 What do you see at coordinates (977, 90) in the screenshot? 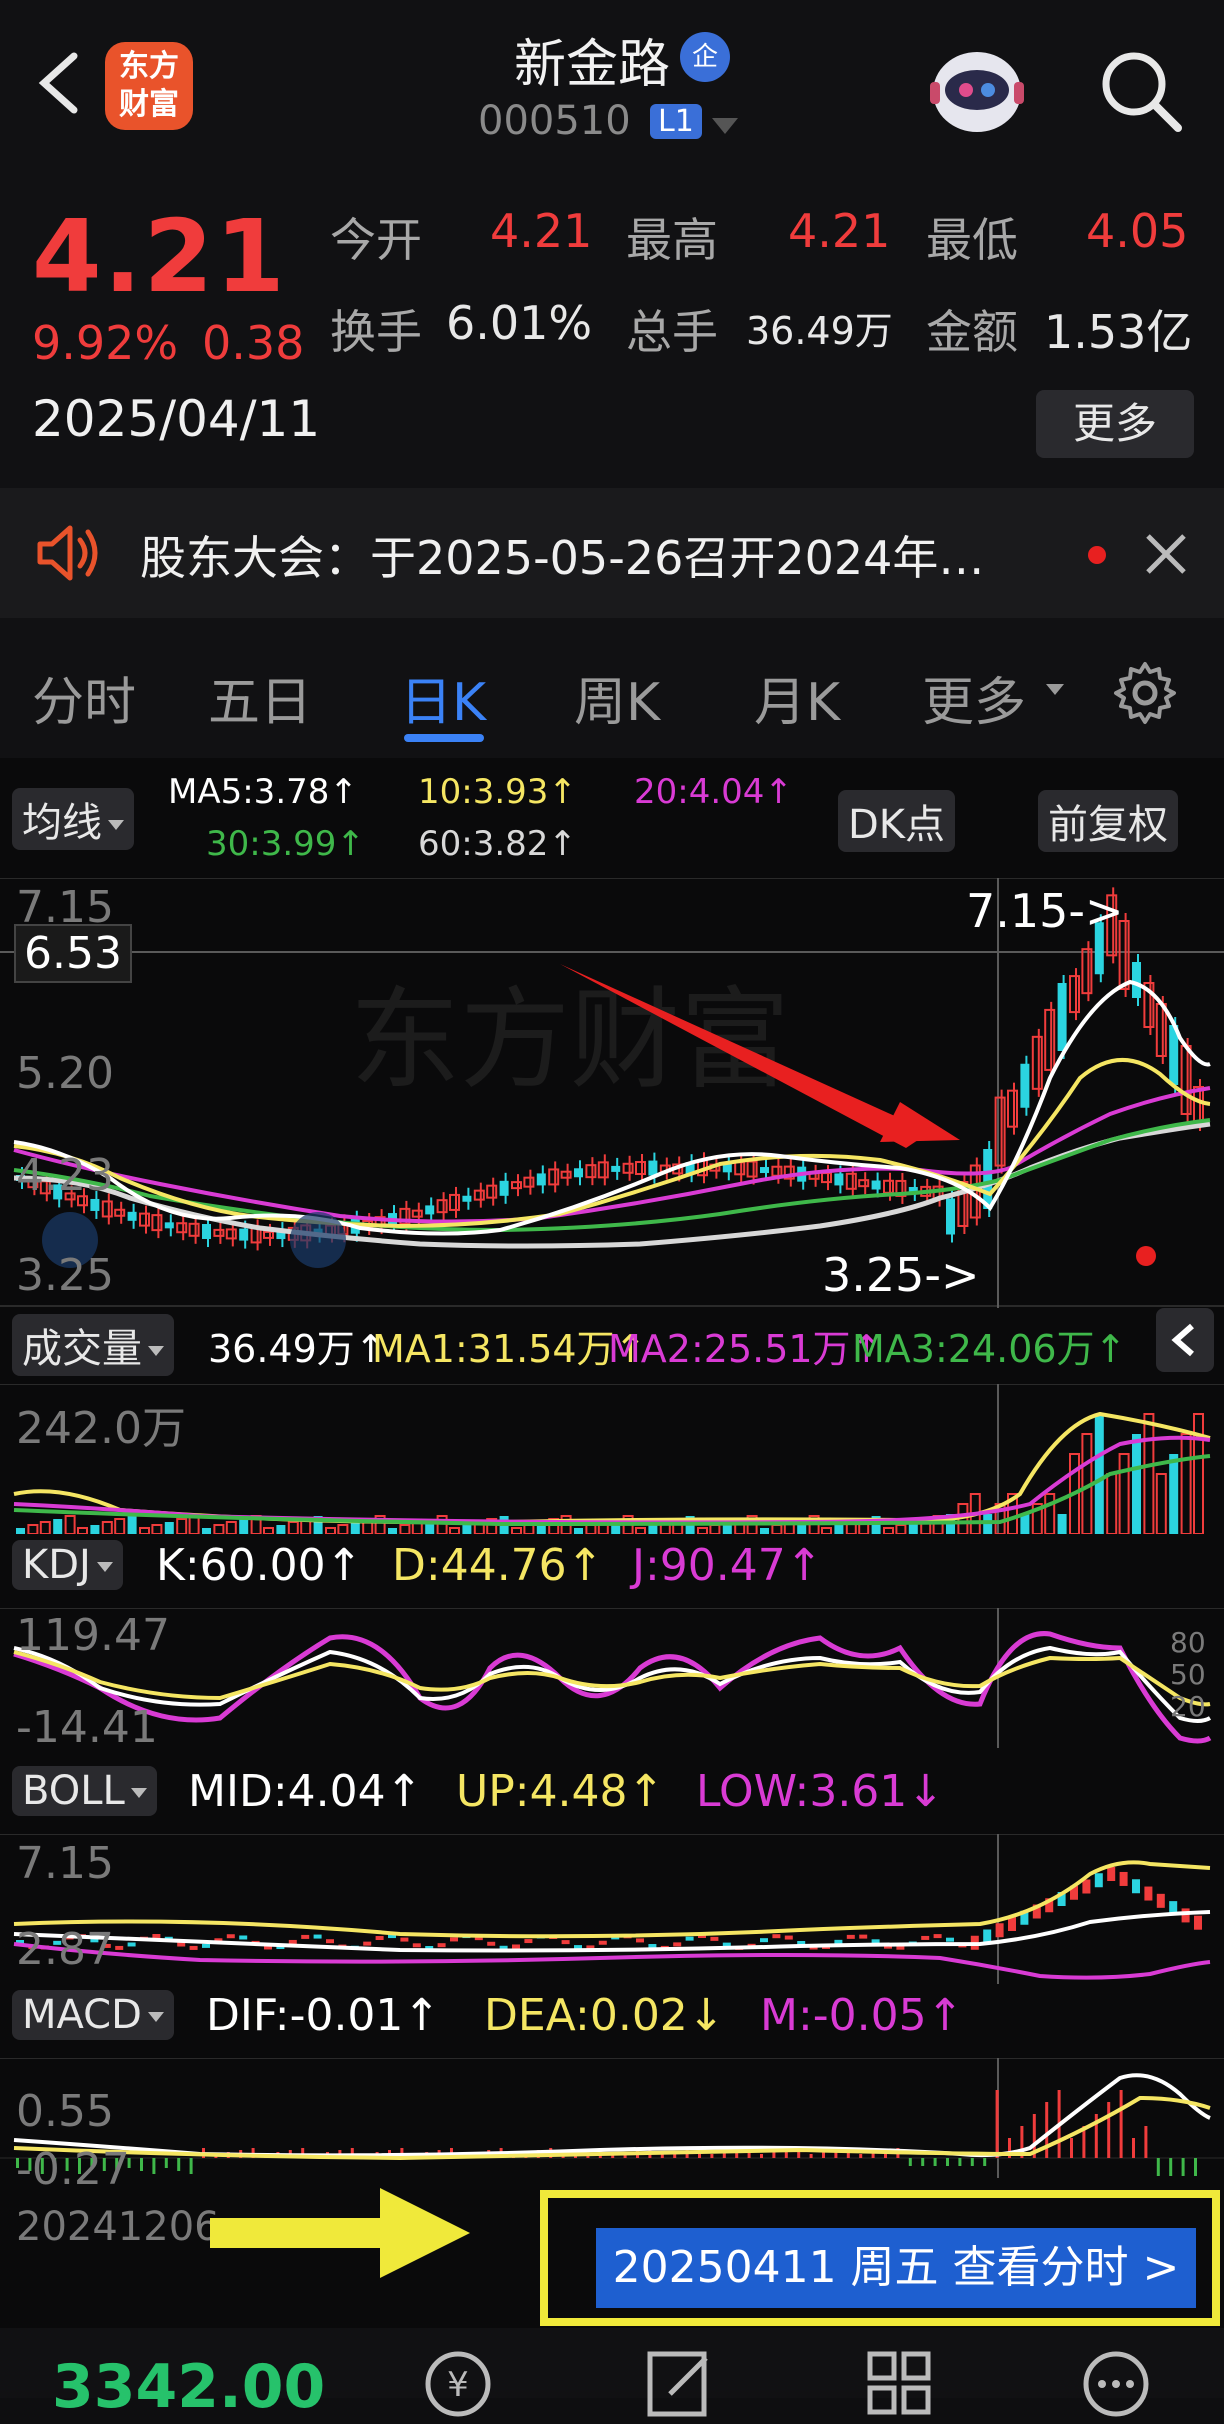
I see `robot-avatar-icon` at bounding box center [977, 90].